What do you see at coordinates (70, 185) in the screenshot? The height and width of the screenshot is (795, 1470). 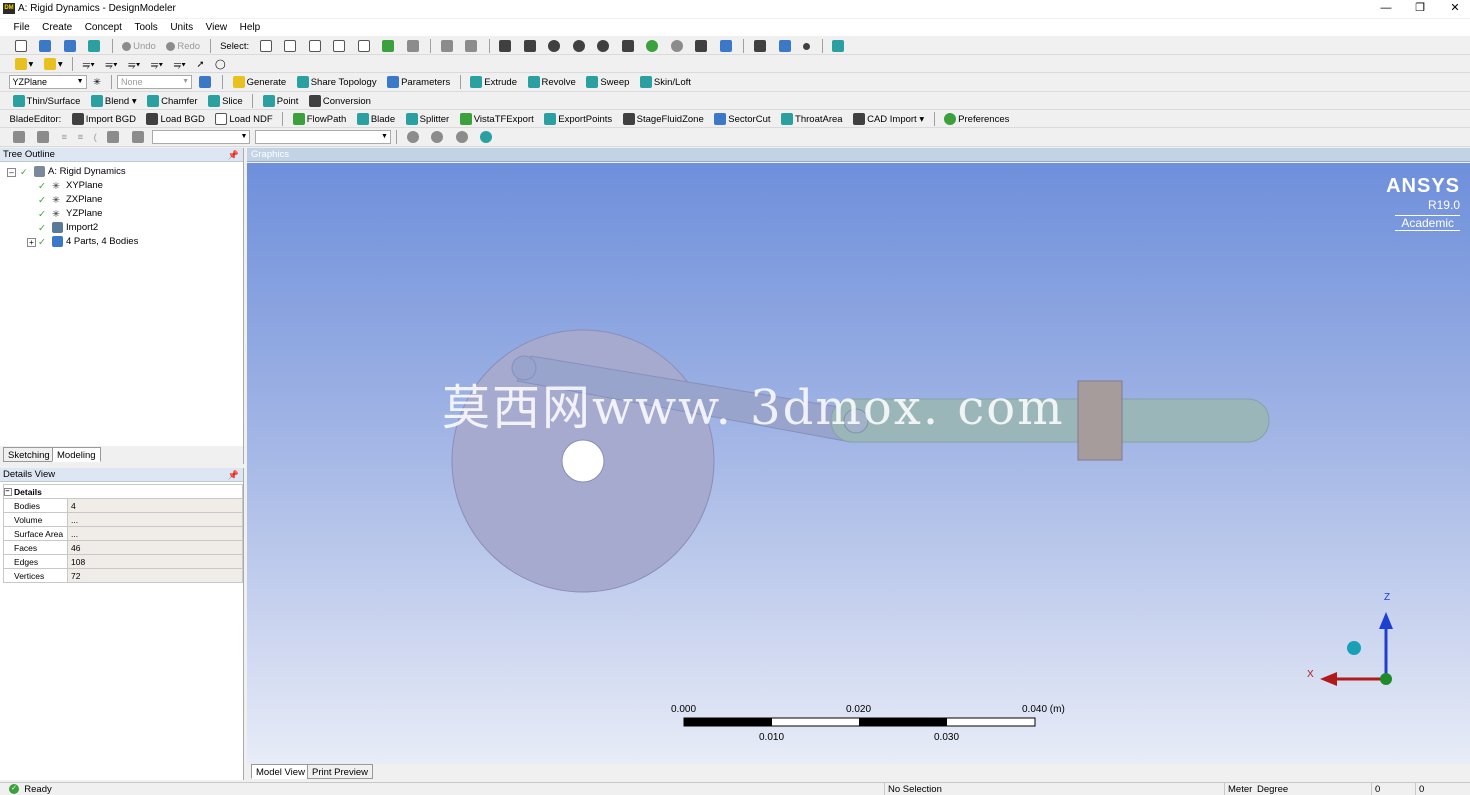 I see `tree-item-xyplane: ✓ ✳ XYPlane` at bounding box center [70, 185].